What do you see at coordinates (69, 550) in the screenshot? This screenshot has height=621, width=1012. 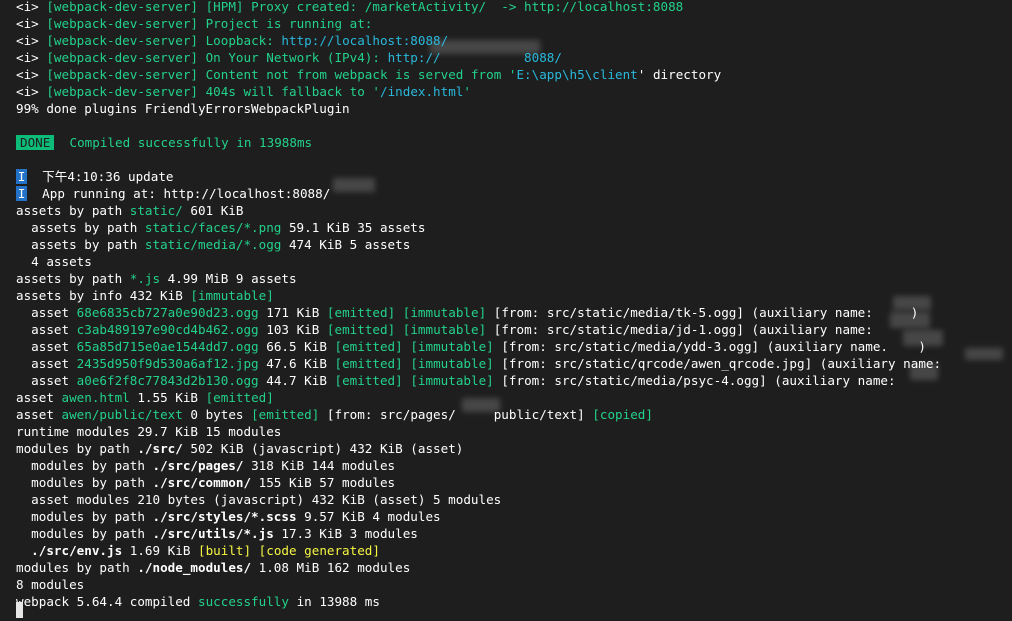 I see `terminal-text: ./src/env.js` at bounding box center [69, 550].